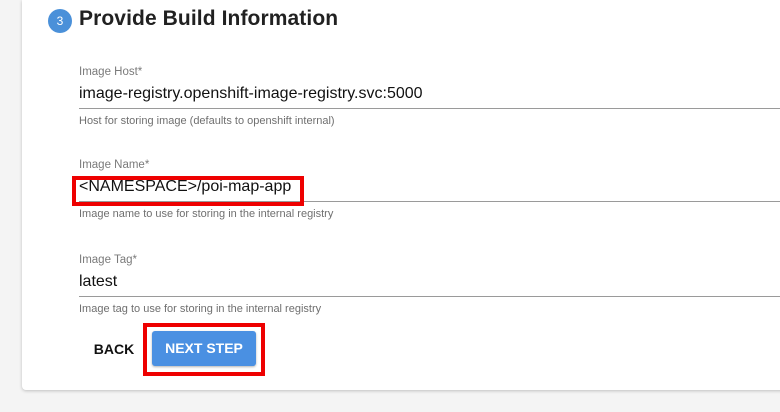 The width and height of the screenshot is (780, 412). I want to click on image-tag-input: latest, so click(429, 283).